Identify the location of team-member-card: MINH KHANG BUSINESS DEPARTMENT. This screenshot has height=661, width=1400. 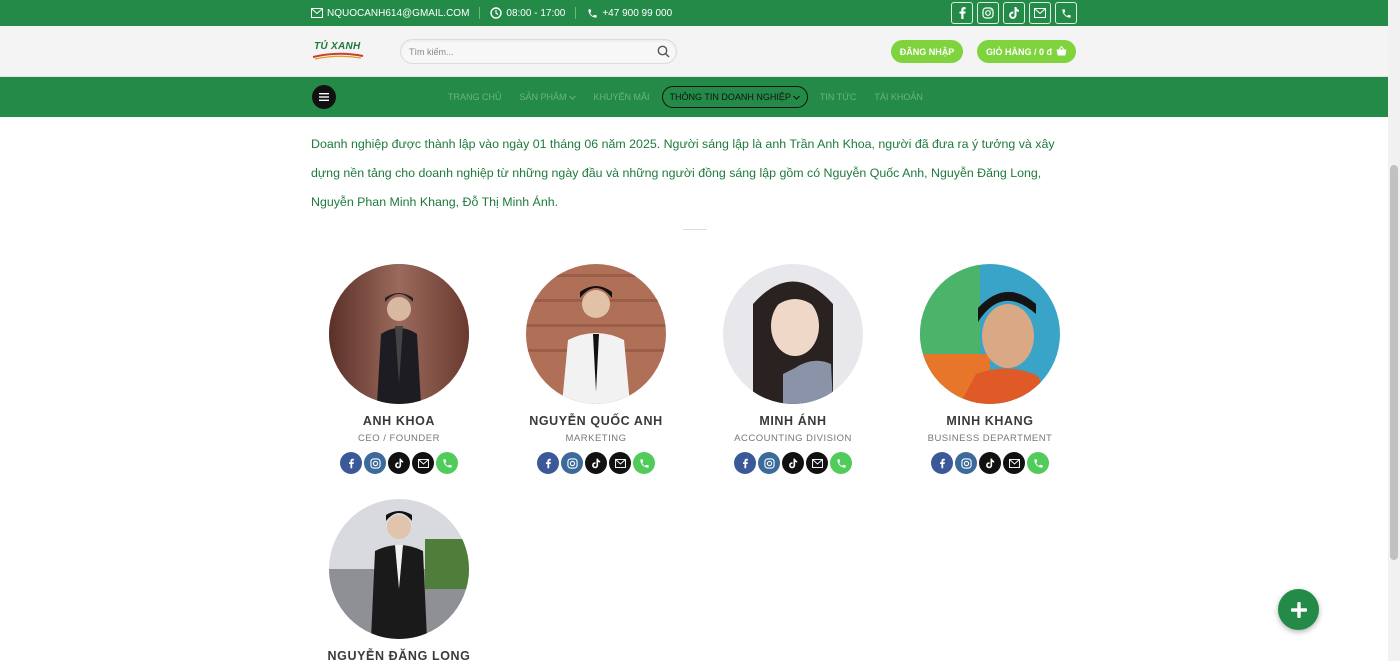
(990, 369).